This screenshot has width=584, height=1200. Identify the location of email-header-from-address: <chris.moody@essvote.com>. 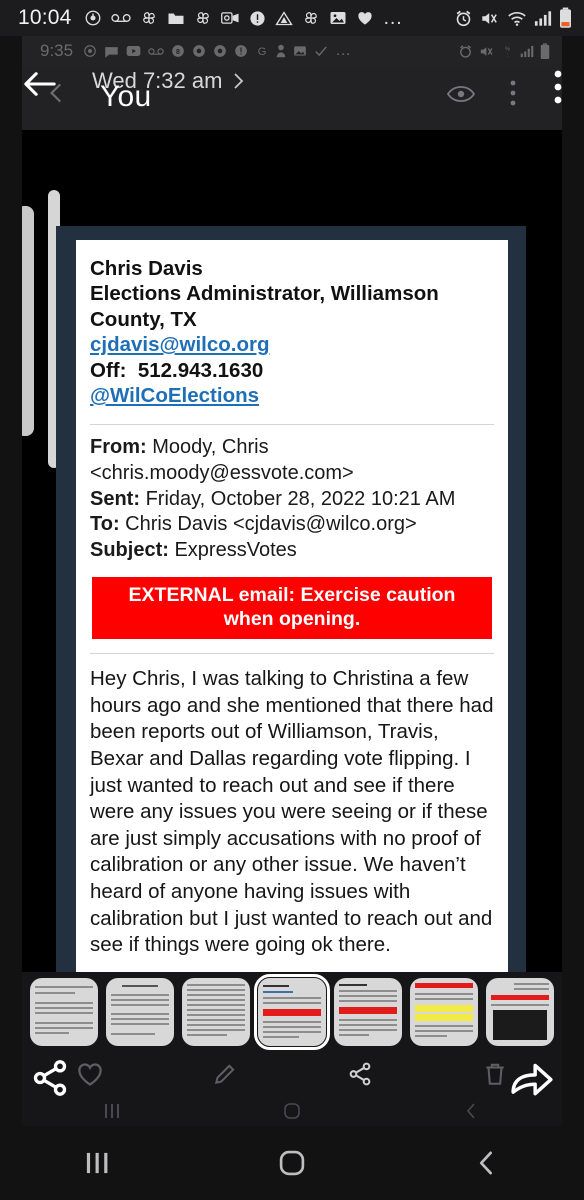
(222, 473).